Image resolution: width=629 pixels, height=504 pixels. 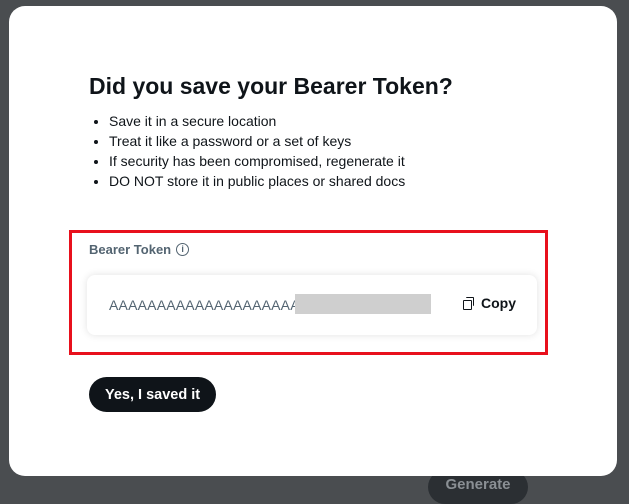 What do you see at coordinates (498, 303) in the screenshot?
I see `copy-label: Copy` at bounding box center [498, 303].